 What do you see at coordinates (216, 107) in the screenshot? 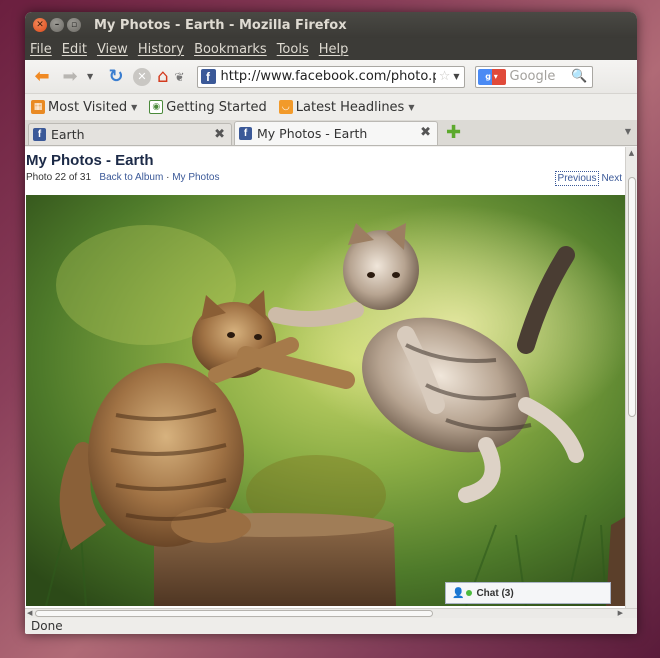
I see `bookmark-label: Getting Started` at bounding box center [216, 107].